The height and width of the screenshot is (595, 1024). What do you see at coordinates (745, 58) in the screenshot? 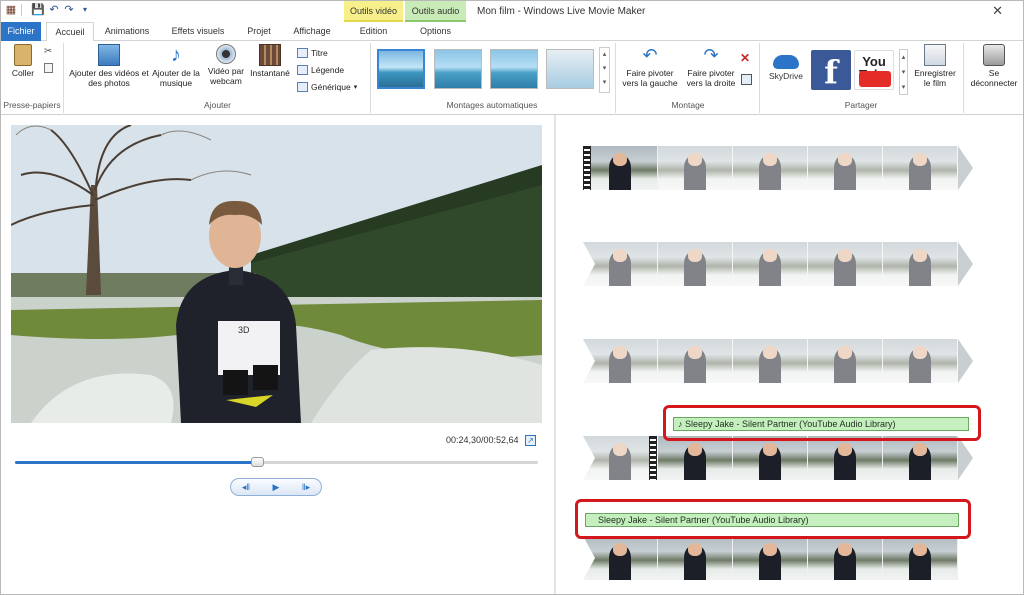
I see `delete-icon: ✕` at bounding box center [745, 58].